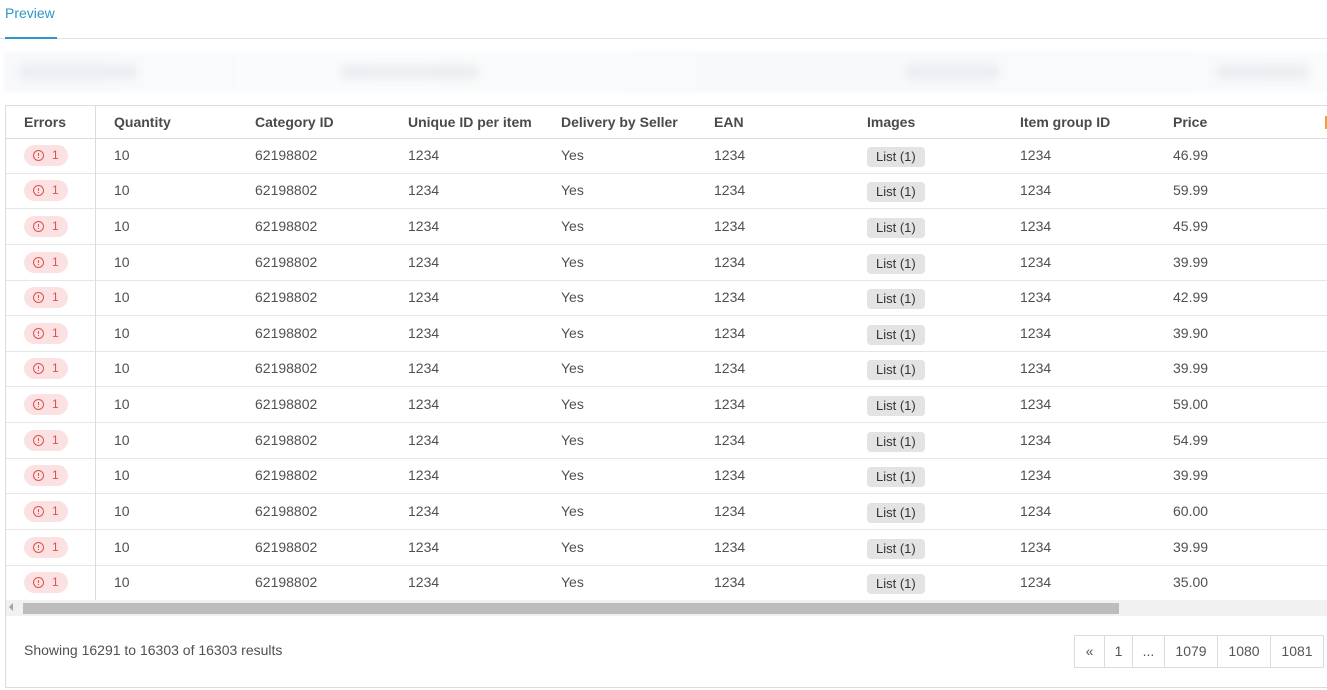  Describe the element at coordinates (666, 298) in the screenshot. I see `table-row: 1 10 62198802 1234 Yes 1234 List (1) 1234 42.99` at that location.